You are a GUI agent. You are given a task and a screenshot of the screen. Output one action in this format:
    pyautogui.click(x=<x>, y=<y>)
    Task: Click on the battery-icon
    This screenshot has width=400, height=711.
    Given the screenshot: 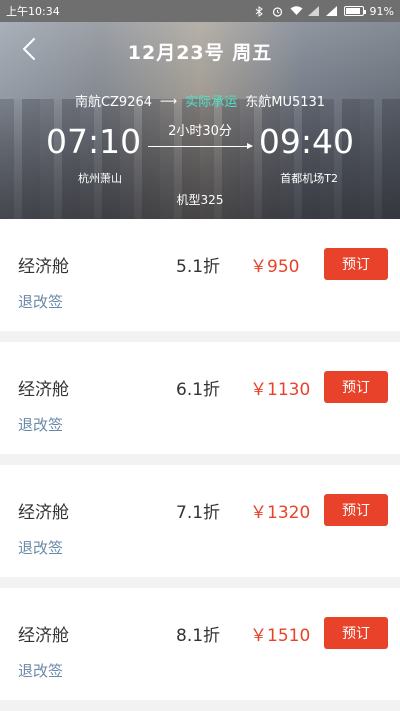 What is the action you would take?
    pyautogui.click(x=354, y=11)
    